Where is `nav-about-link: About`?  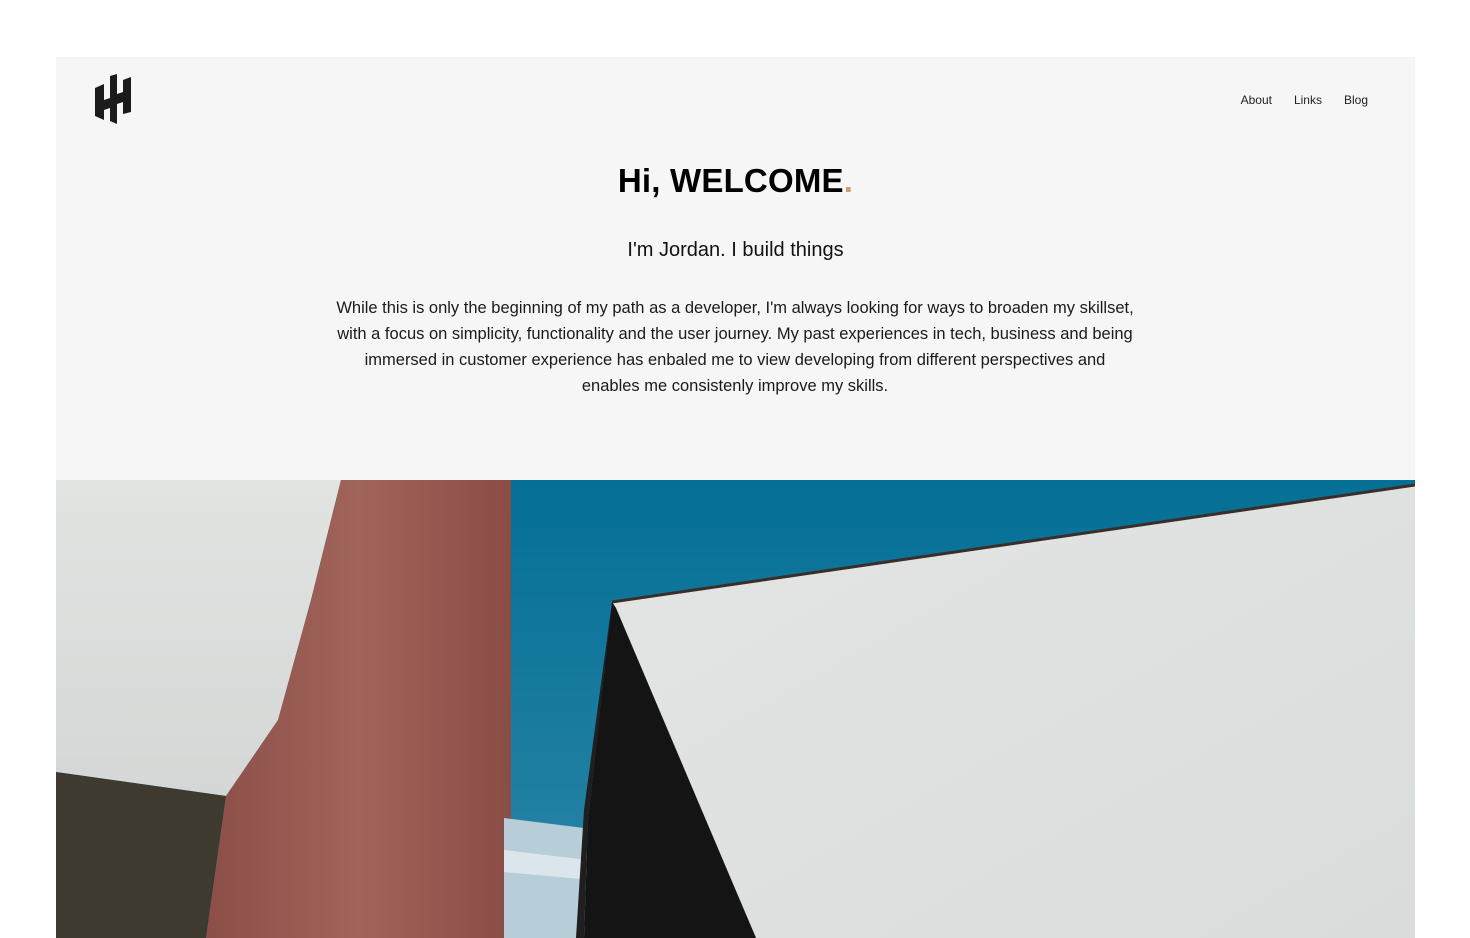
nav-about-link: About is located at coordinates (1256, 100).